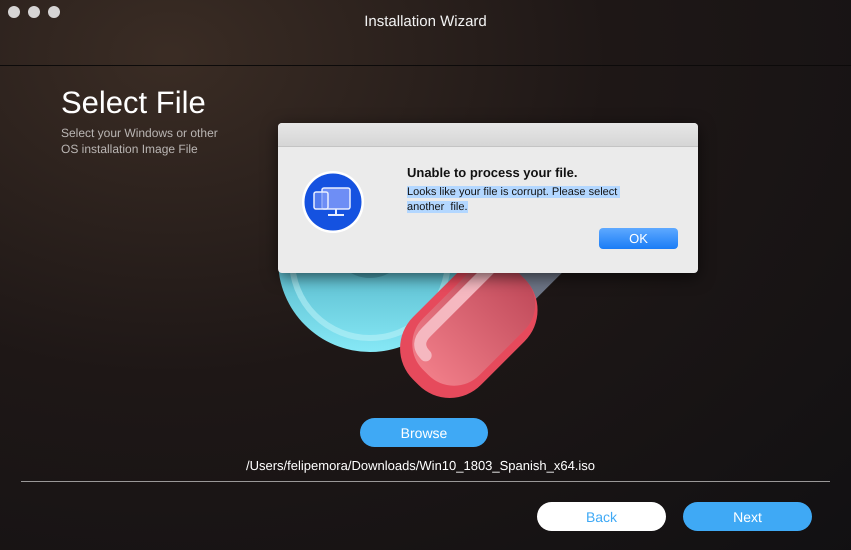 The width and height of the screenshot is (851, 550). I want to click on minimize-button, so click(34, 12).